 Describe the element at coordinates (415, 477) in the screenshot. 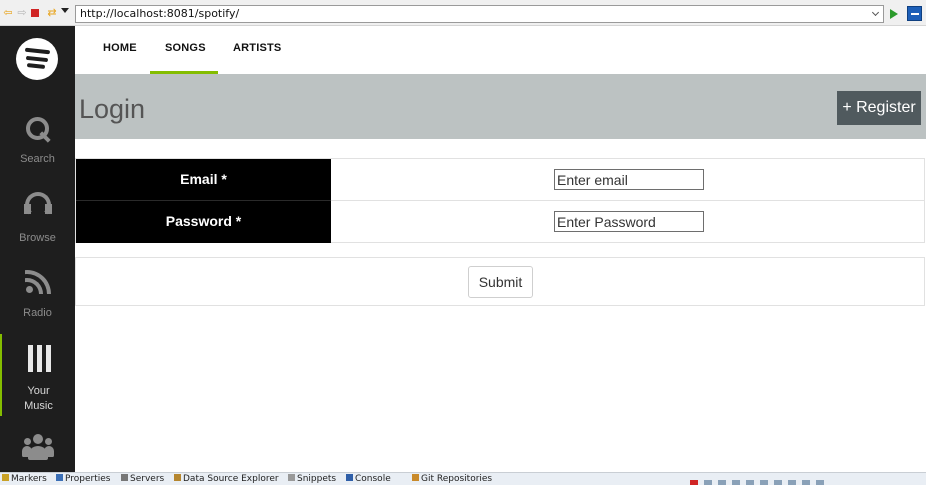

I see `git-icon` at that location.